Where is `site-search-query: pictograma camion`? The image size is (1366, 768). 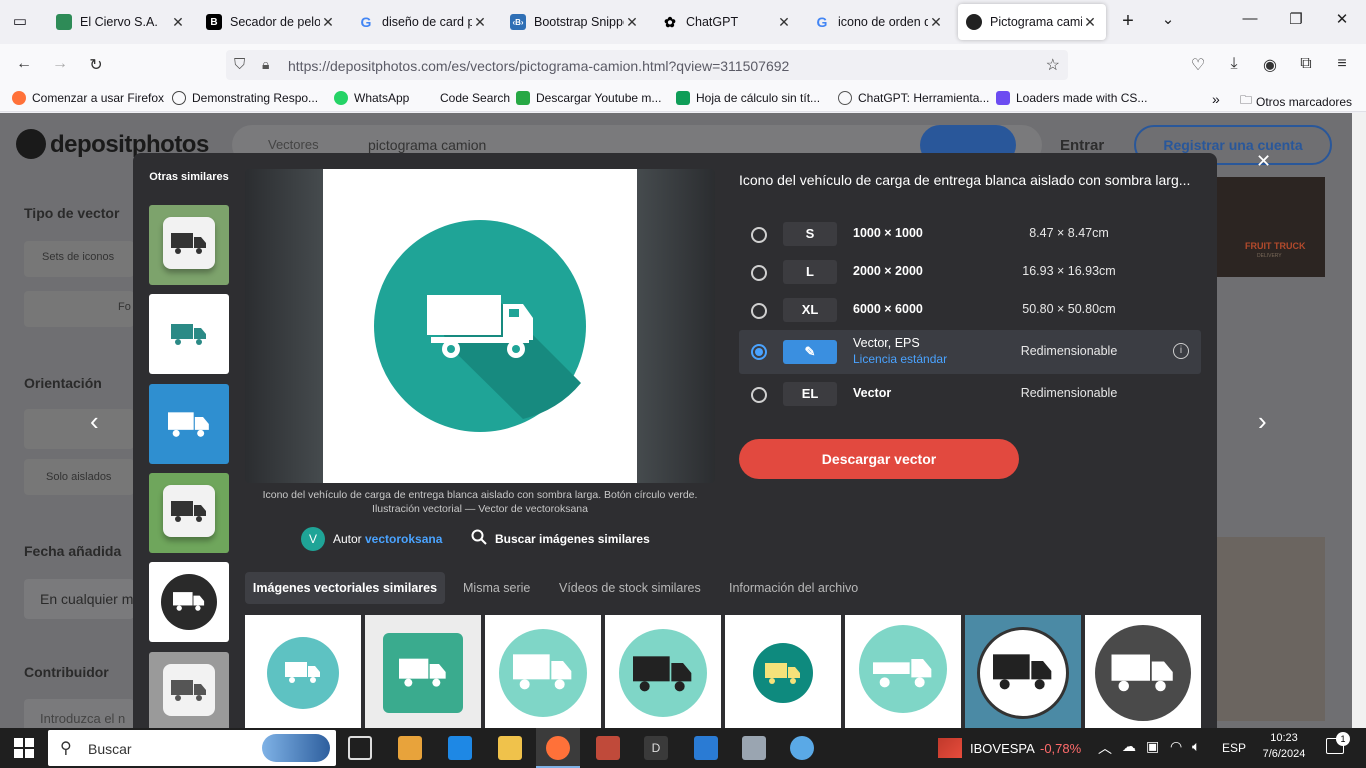 site-search-query: pictograma camion is located at coordinates (427, 145).